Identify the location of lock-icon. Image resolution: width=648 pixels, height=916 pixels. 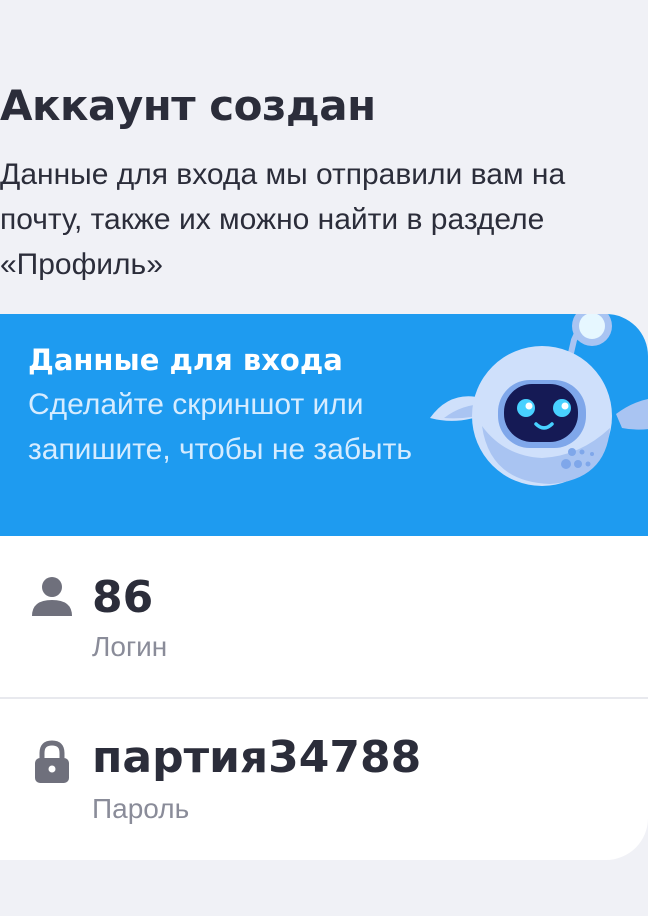
(52, 761).